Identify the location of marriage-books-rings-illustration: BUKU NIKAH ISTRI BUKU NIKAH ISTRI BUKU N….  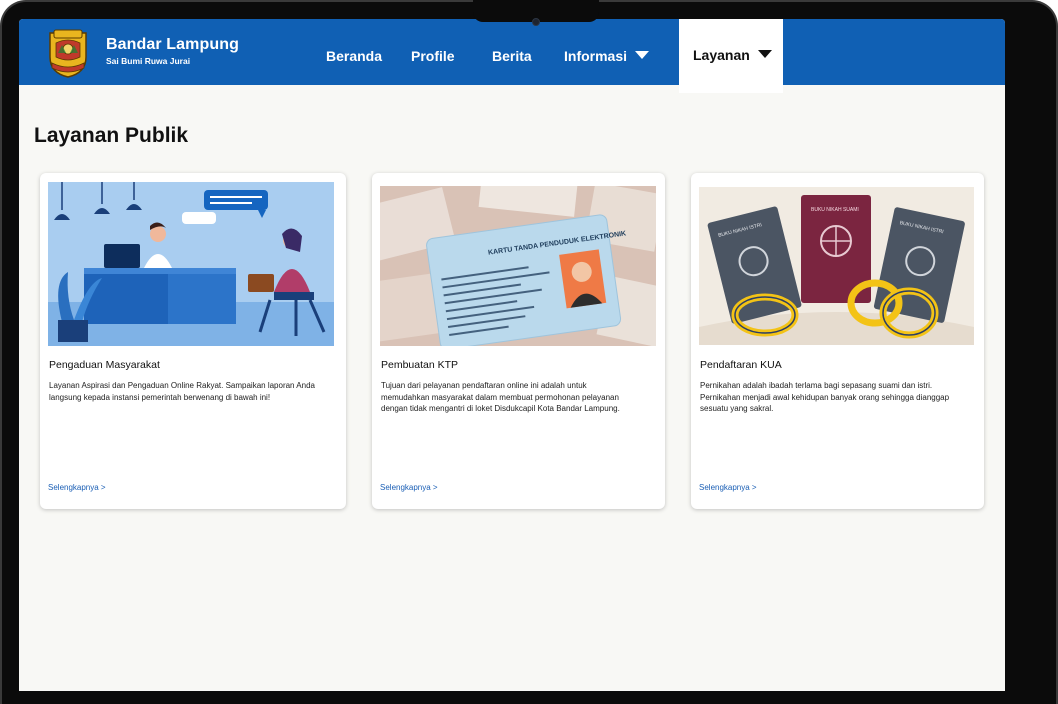
(836, 266).